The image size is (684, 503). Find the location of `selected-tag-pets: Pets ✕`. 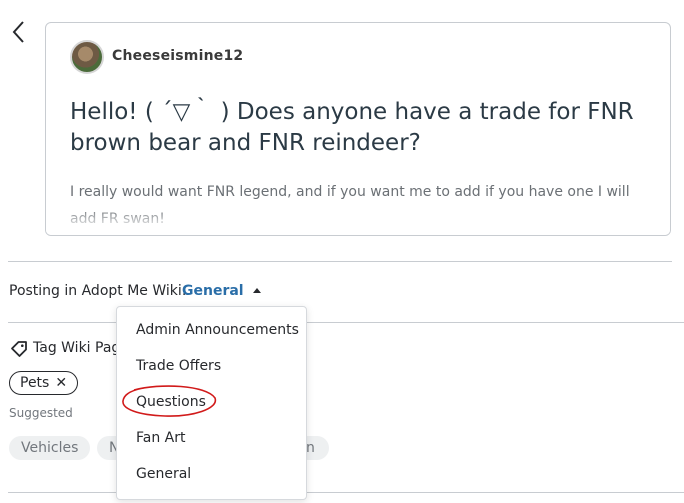

selected-tag-pets: Pets ✕ is located at coordinates (44, 383).